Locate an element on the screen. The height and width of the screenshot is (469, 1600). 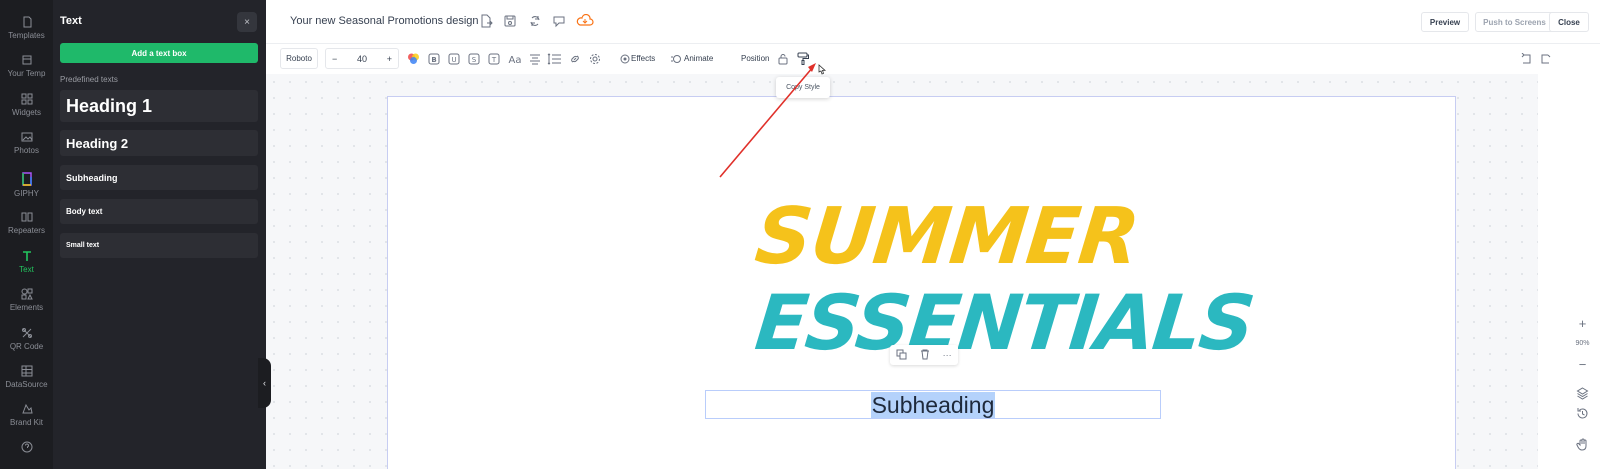
rail-item-widgets: Widgets is located at coordinates (26, 105).